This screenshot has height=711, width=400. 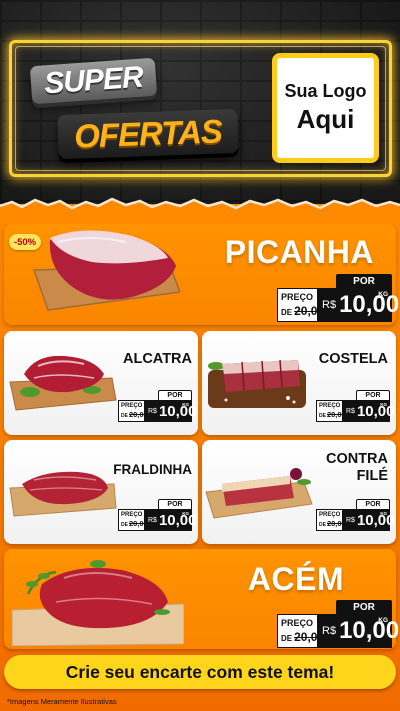 I want to click on acem-image, so click(x=98, y=603).